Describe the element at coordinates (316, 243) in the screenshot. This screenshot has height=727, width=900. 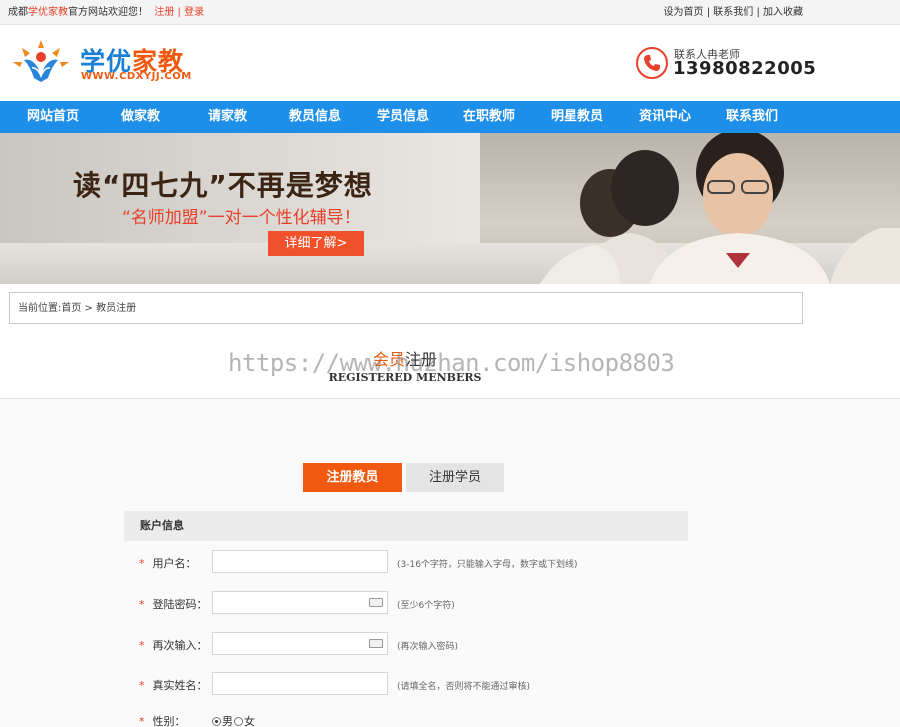
I see `banner-details-button: 详细了解>` at that location.